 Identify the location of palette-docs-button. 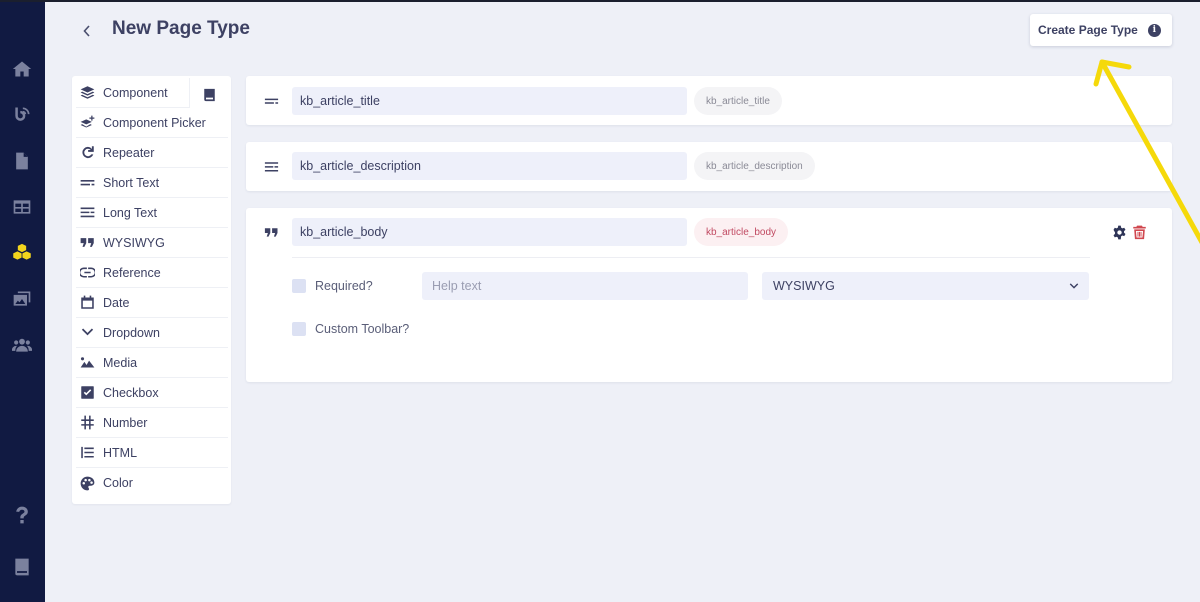
(209, 95).